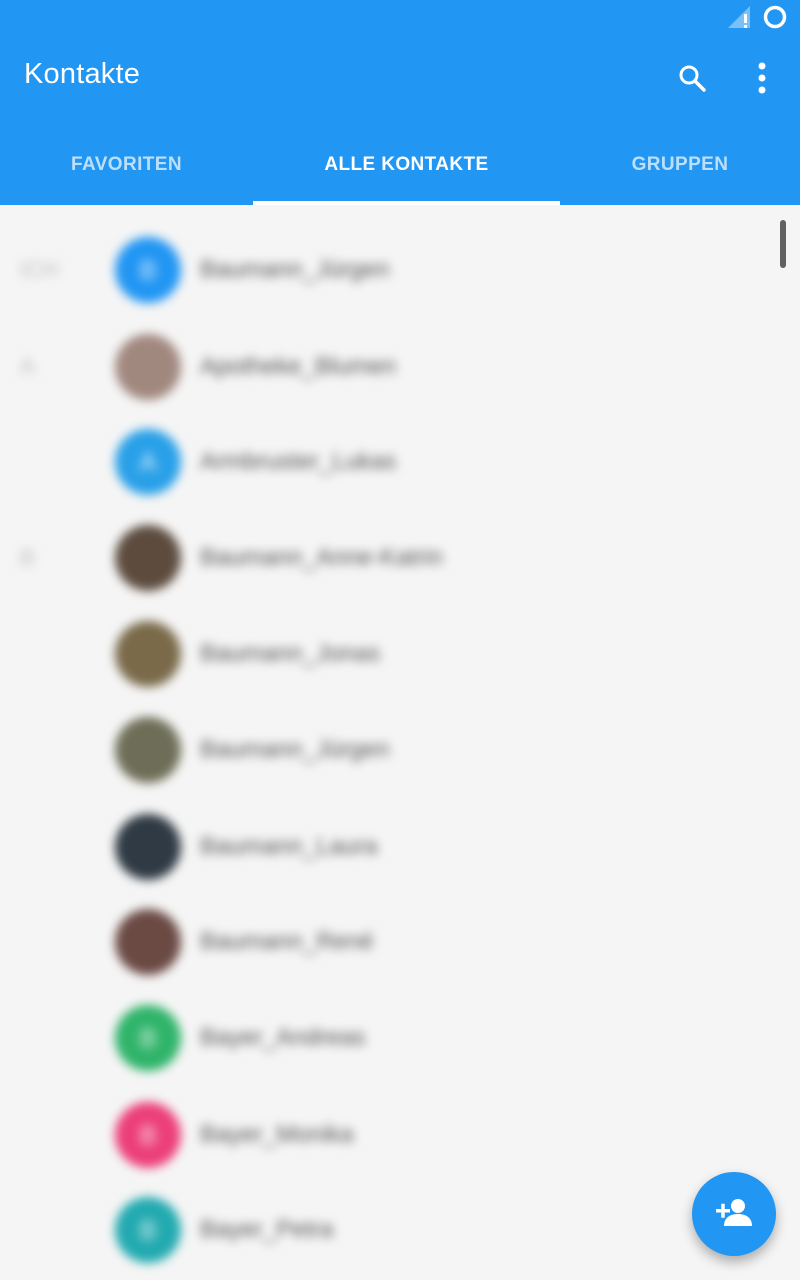  I want to click on list-item: B Bayer_Petra, so click(390, 1230).